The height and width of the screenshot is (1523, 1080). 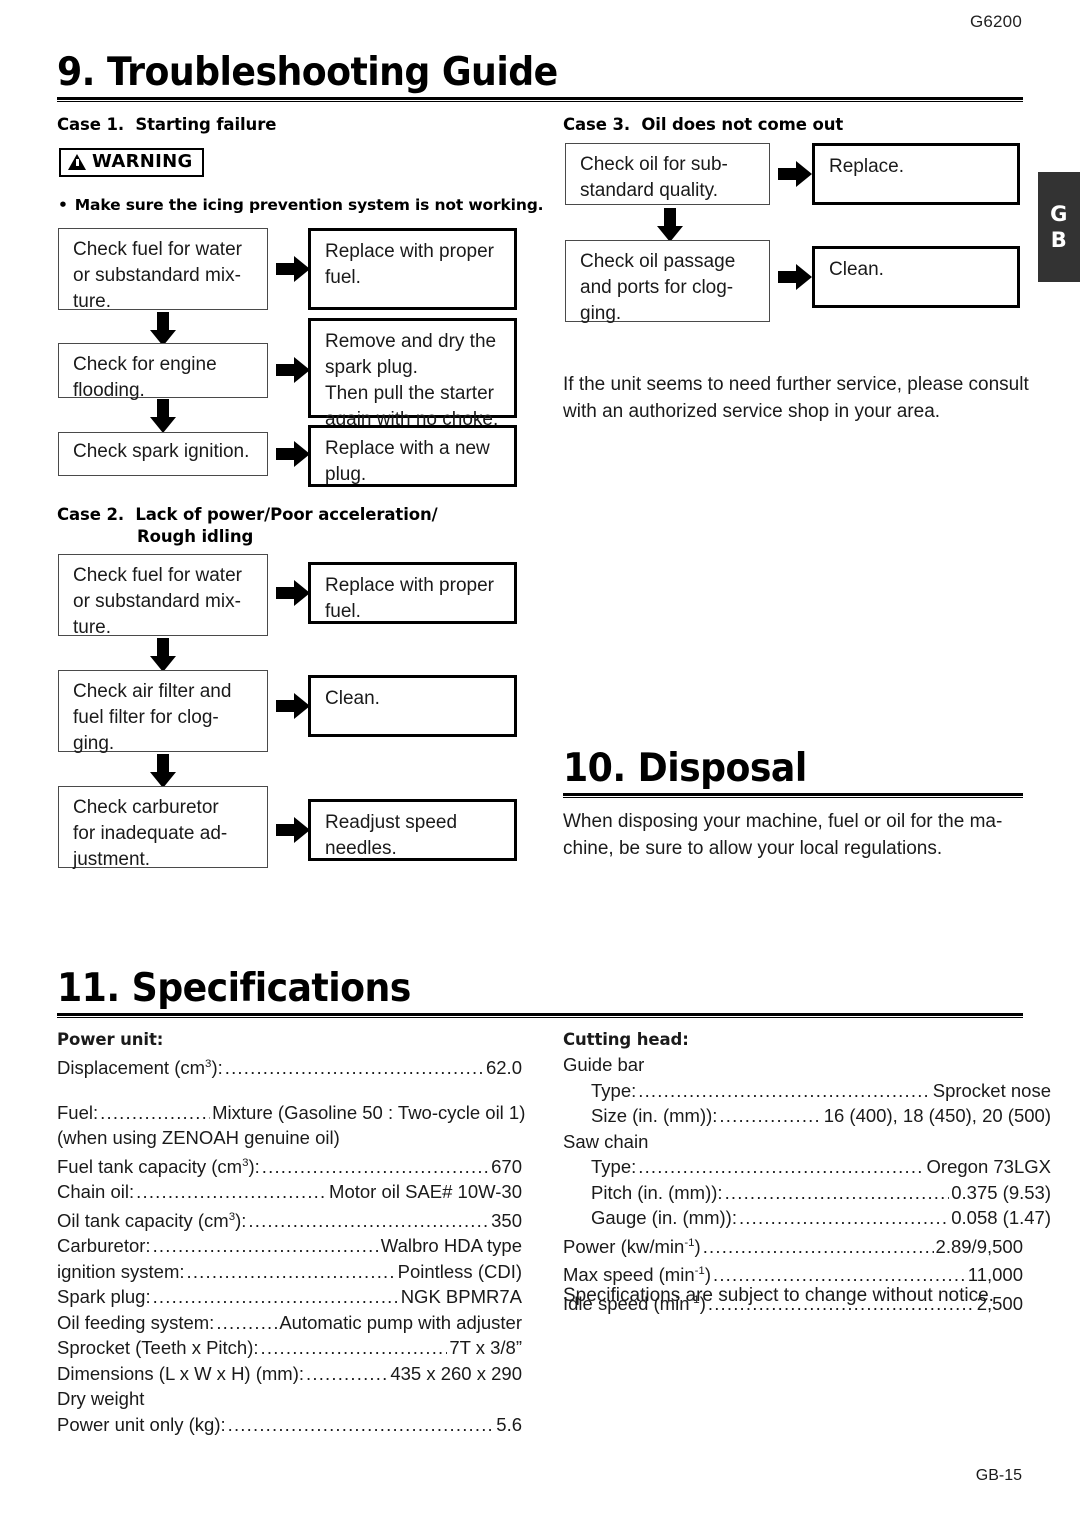 What do you see at coordinates (626, 1039) in the screenshot?
I see `spec-heading-cutting-head: Cutting head:` at bounding box center [626, 1039].